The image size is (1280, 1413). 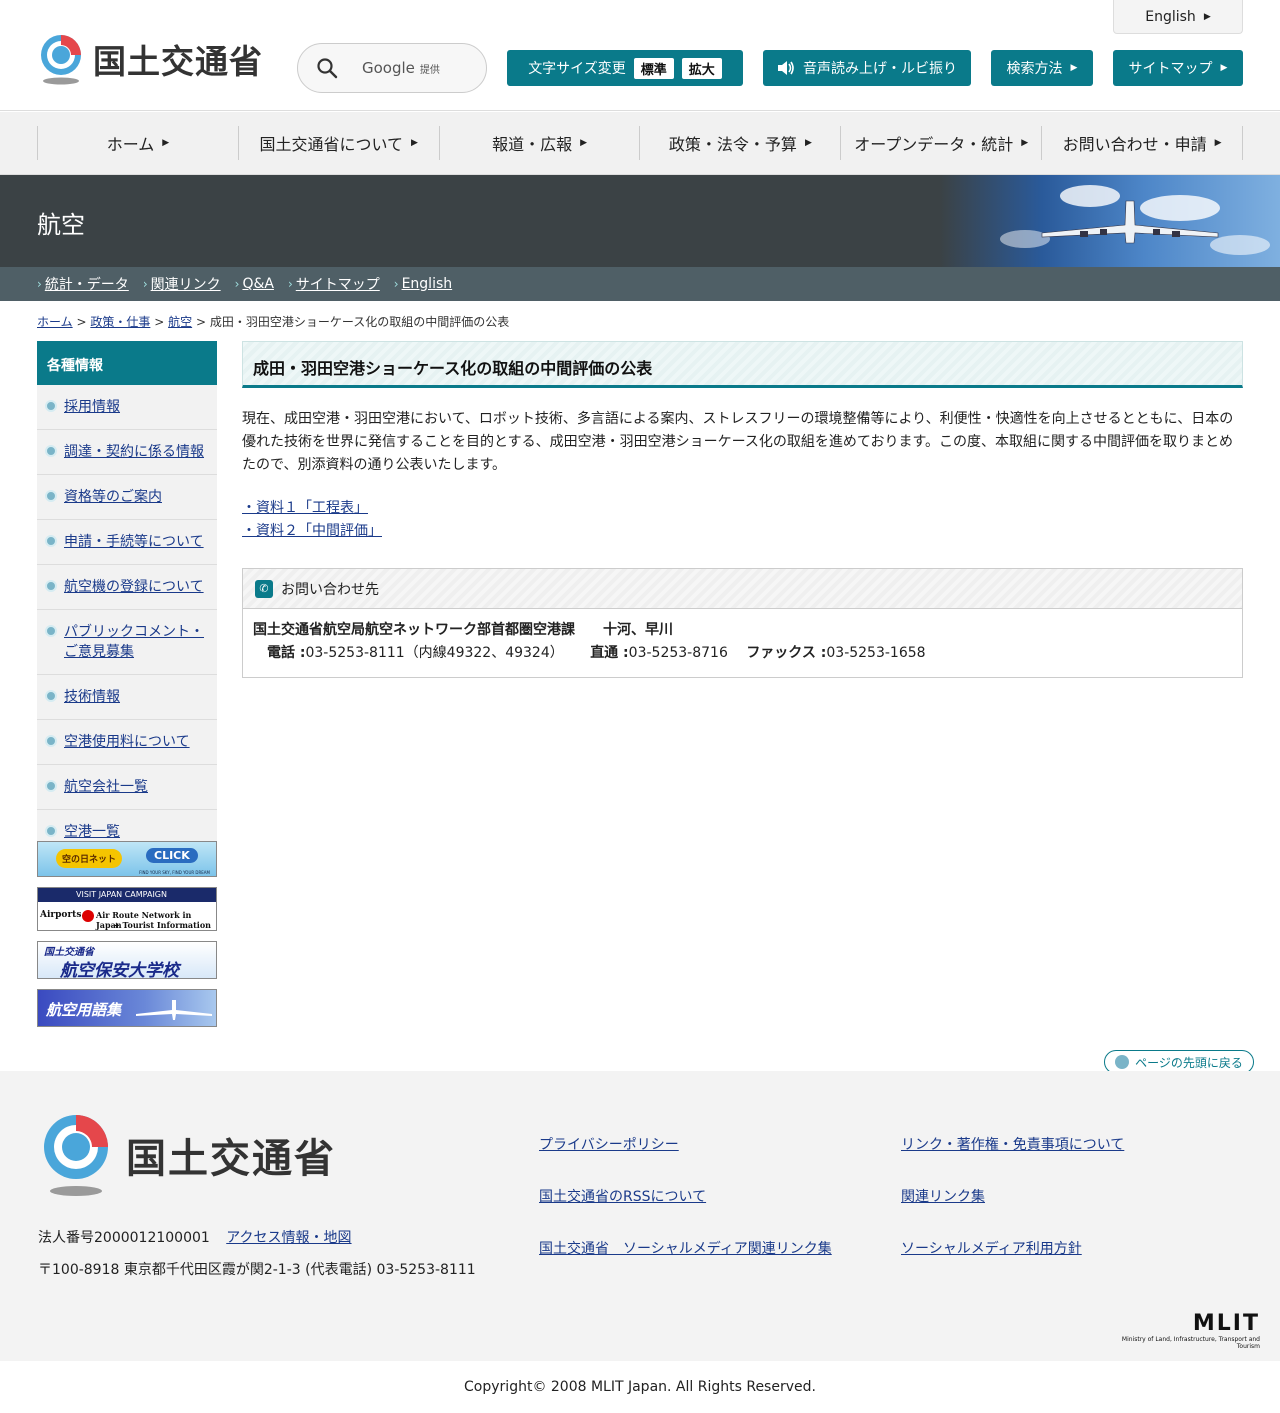 What do you see at coordinates (1178, 68) in the screenshot?
I see `sitemap-button: サイトマップ ▶` at bounding box center [1178, 68].